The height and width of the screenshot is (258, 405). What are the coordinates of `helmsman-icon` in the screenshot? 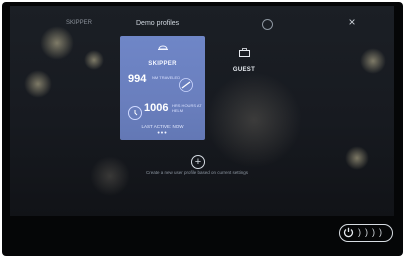 It's located at (163, 47).